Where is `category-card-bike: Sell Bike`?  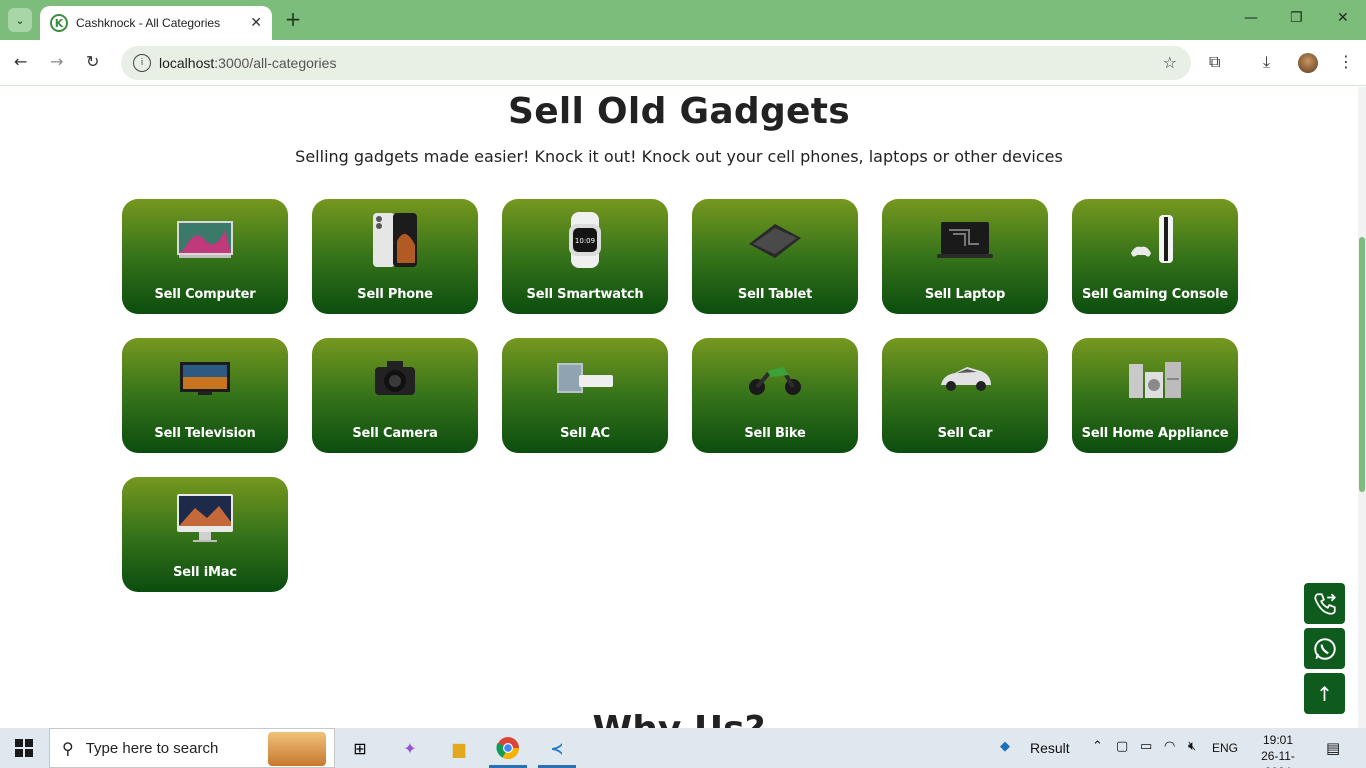 category-card-bike: Sell Bike is located at coordinates (775, 395).